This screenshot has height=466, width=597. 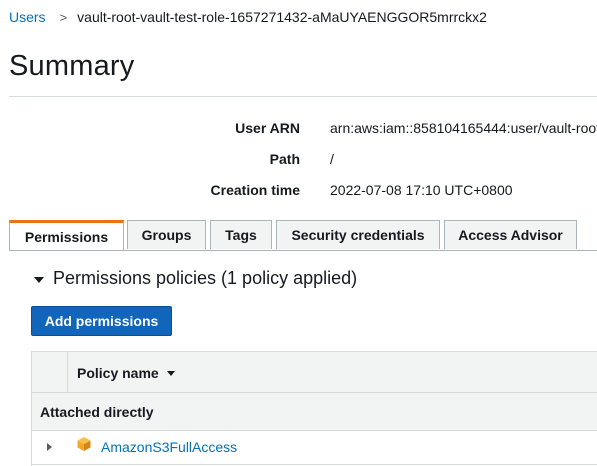 I want to click on tab-access-advisor: Access Advisor, so click(x=510, y=234).